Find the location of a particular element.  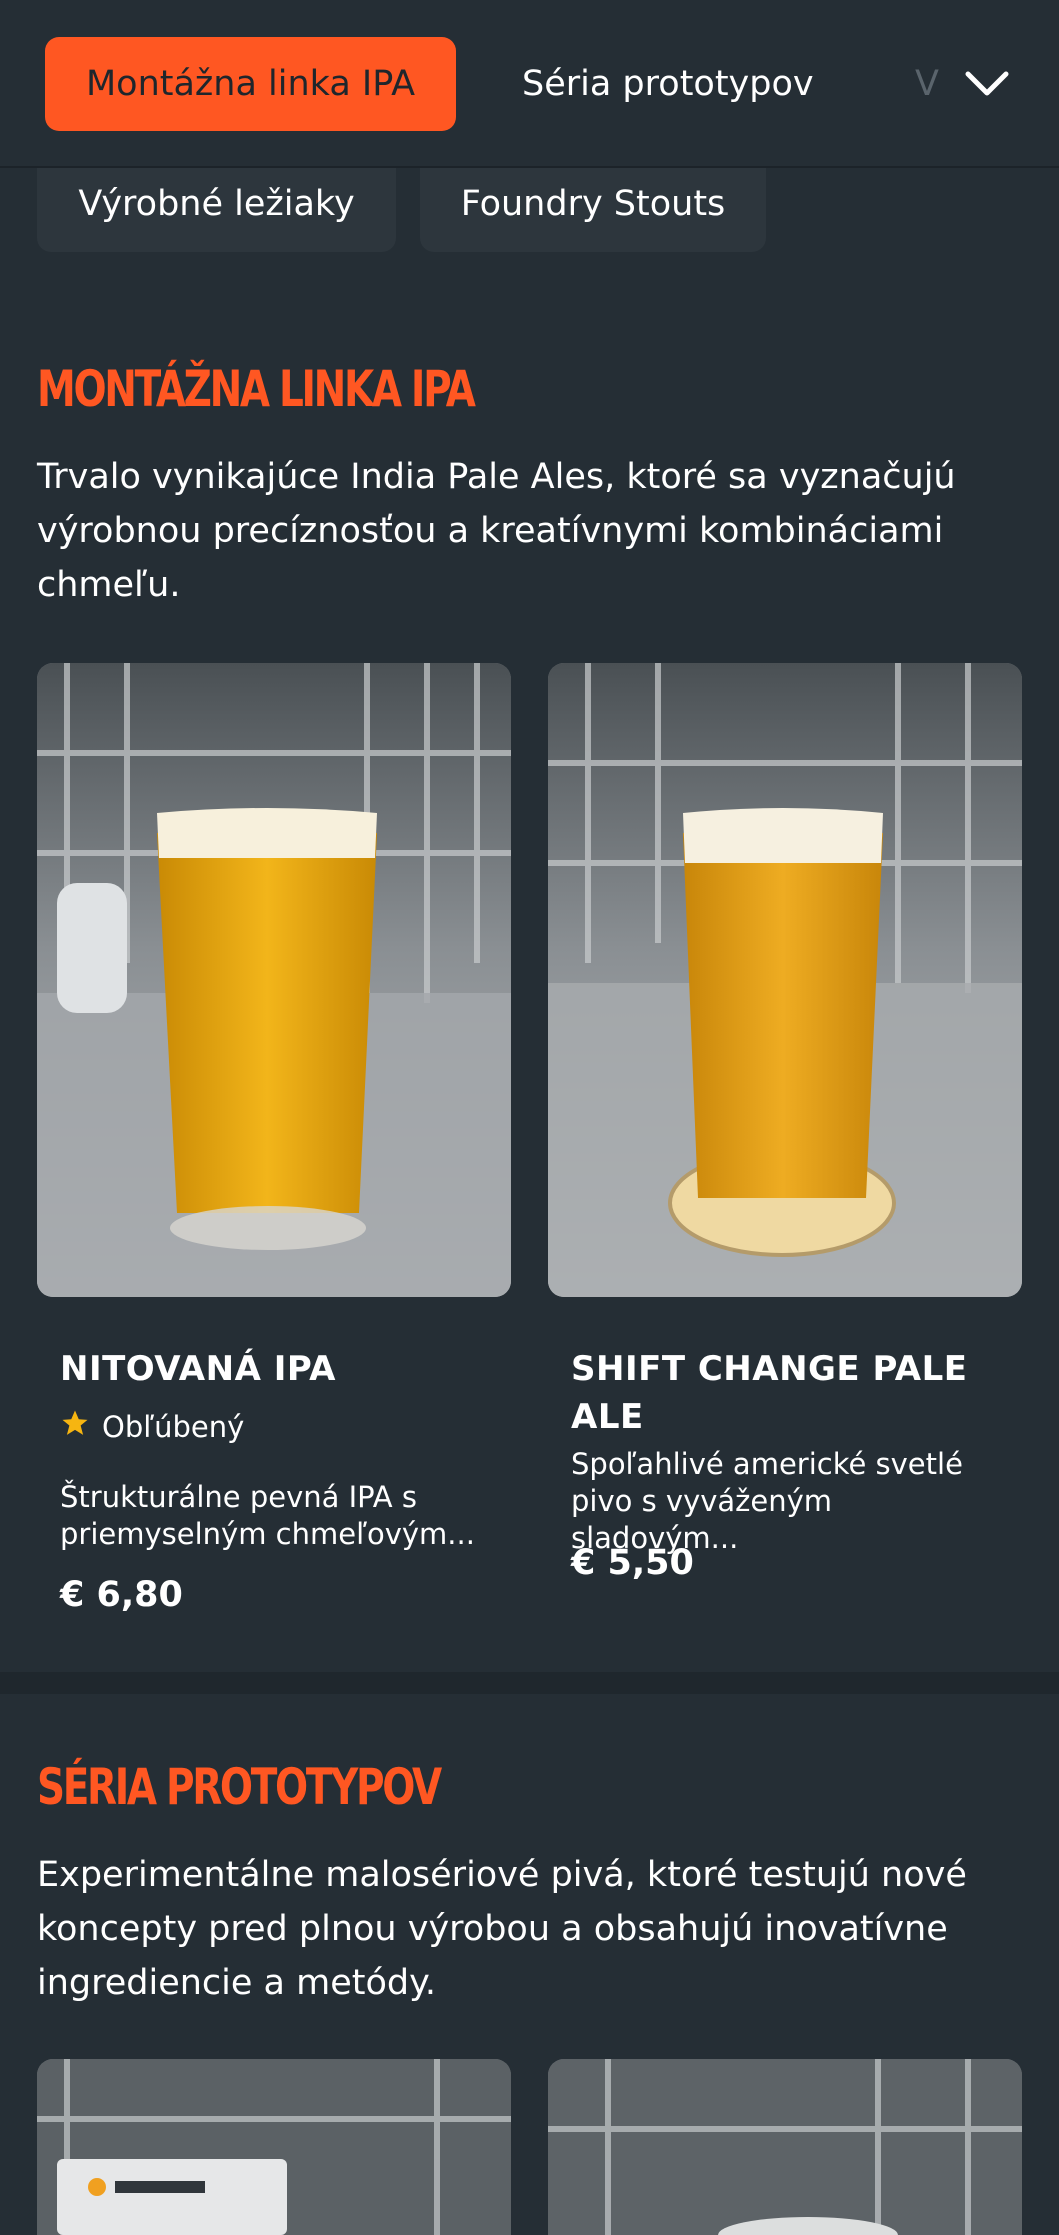

category-pill-label: Výrobné ležiaky is located at coordinates (216, 204).